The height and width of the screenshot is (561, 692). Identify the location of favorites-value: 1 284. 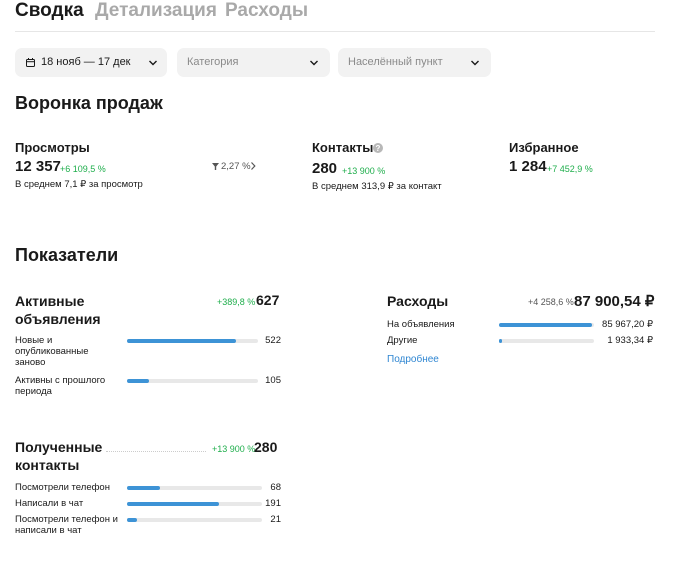
(528, 166).